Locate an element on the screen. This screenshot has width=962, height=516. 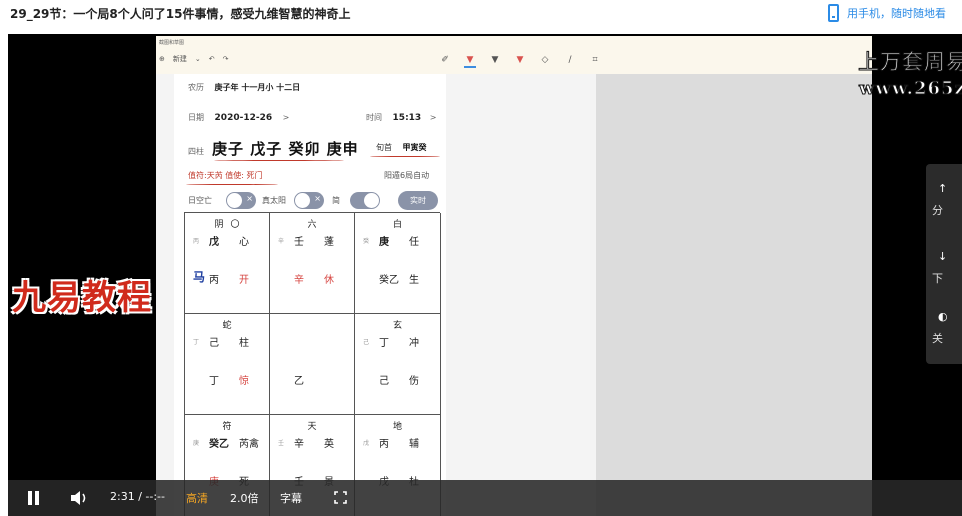
palace-hidden-stem: 丁 is located at coordinates (214, 381).